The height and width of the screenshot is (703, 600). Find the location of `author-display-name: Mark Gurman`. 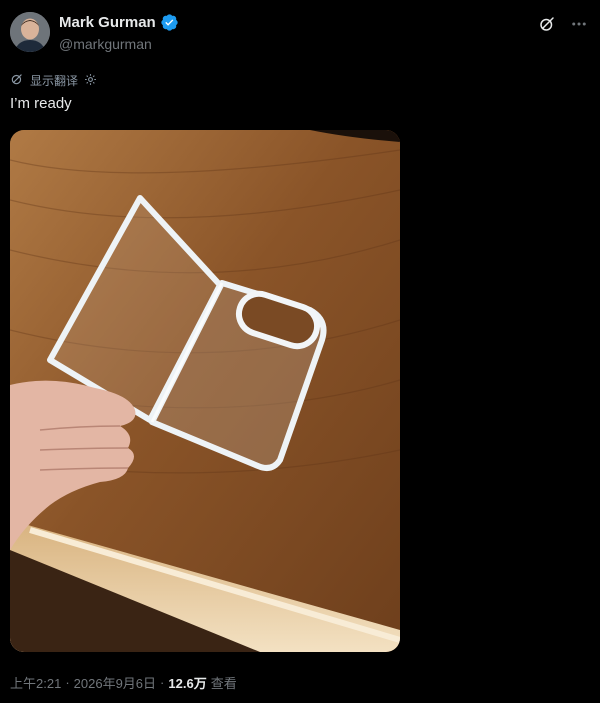

author-display-name: Mark Gurman is located at coordinates (107, 22).